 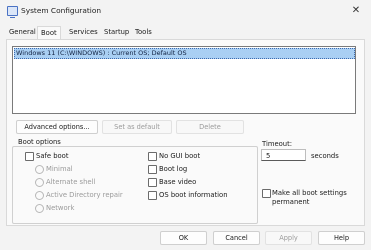 What do you see at coordinates (116, 32) in the screenshot?
I see `tab-startup: Startup` at bounding box center [116, 32].